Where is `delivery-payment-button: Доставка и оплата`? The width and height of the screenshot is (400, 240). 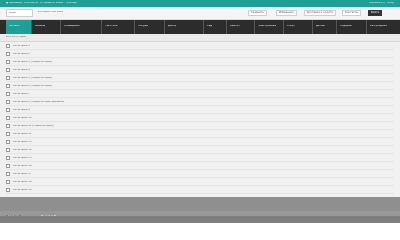 delivery-payment-button: Доставка и оплата is located at coordinates (320, 13).